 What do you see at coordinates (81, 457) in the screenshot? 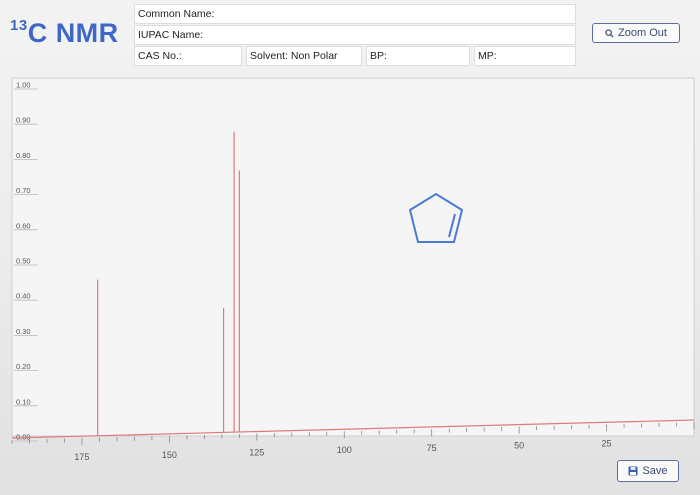
I see `x-tick-label: 175` at bounding box center [81, 457].